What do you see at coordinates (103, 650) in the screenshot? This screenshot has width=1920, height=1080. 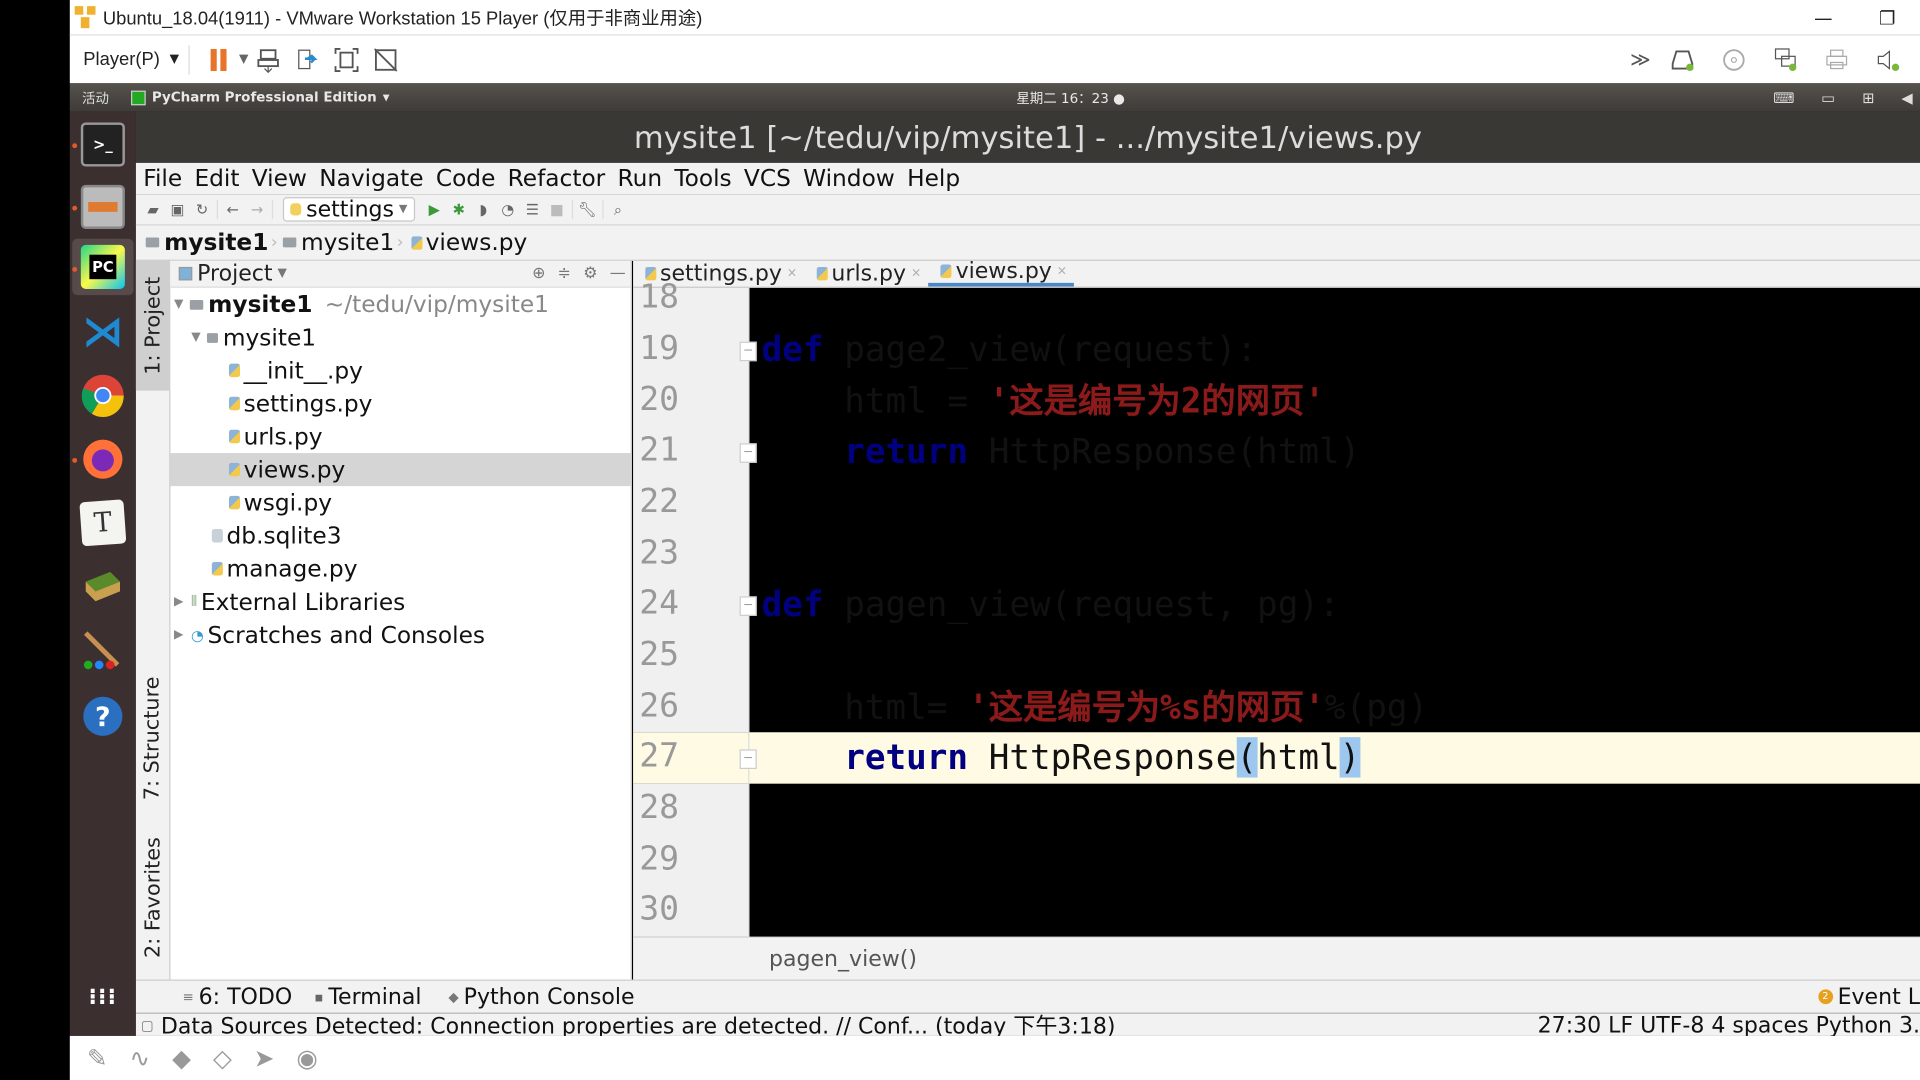 I see `dock-paint-icon` at bounding box center [103, 650].